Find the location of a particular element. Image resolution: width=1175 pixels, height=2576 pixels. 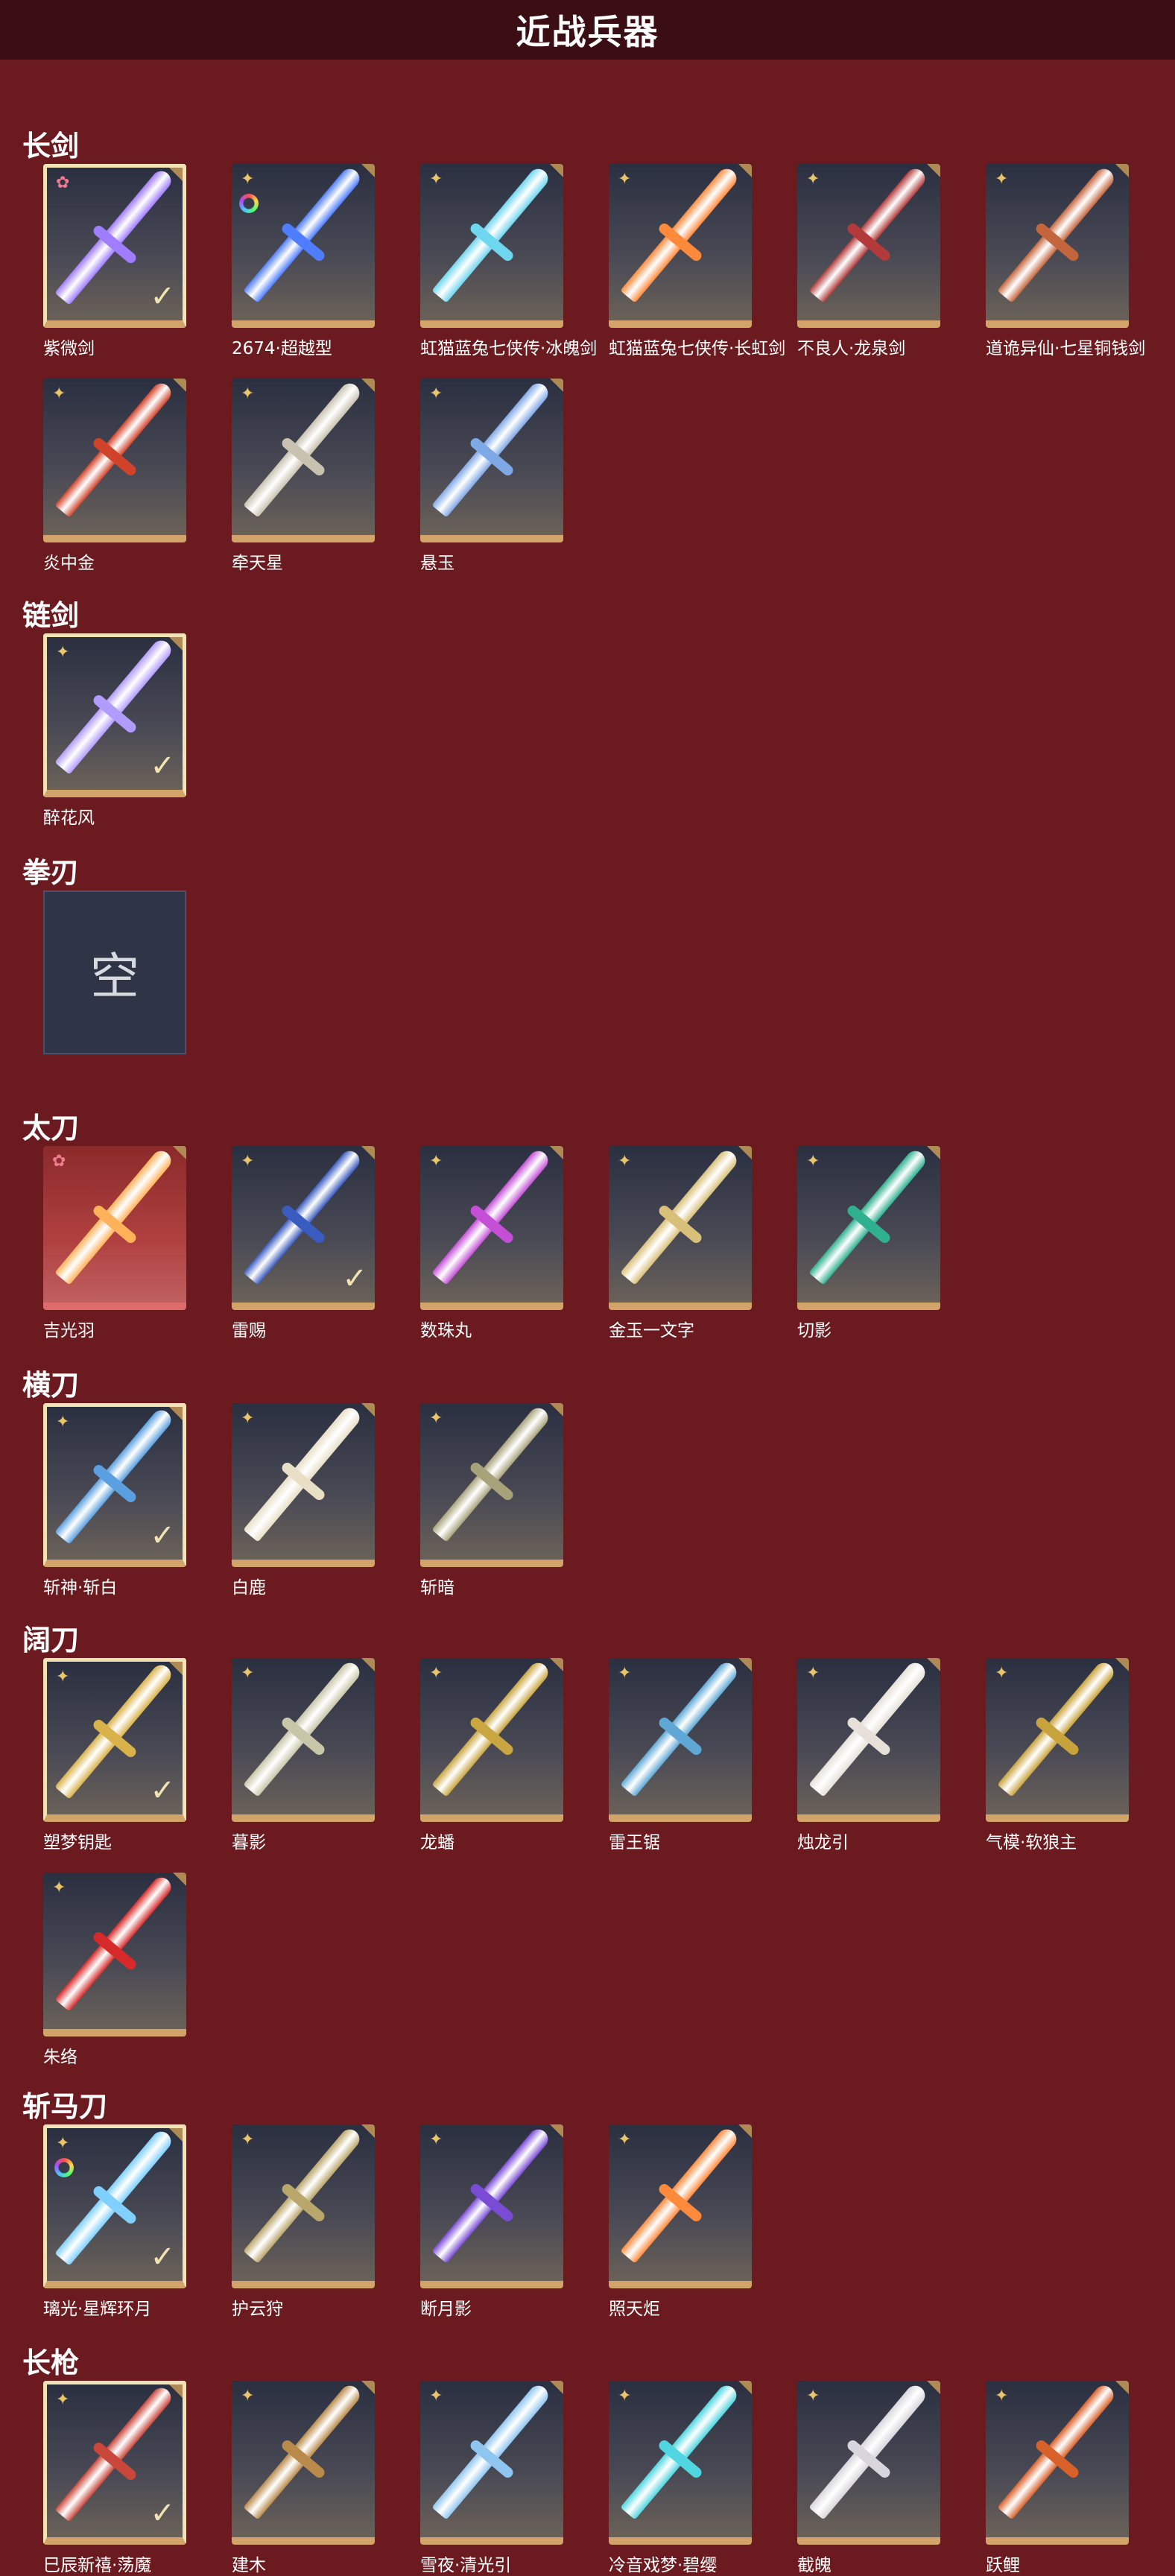

weapon-name: 虹猫蓝兔七侠传·长虹剑 is located at coordinates (697, 348).